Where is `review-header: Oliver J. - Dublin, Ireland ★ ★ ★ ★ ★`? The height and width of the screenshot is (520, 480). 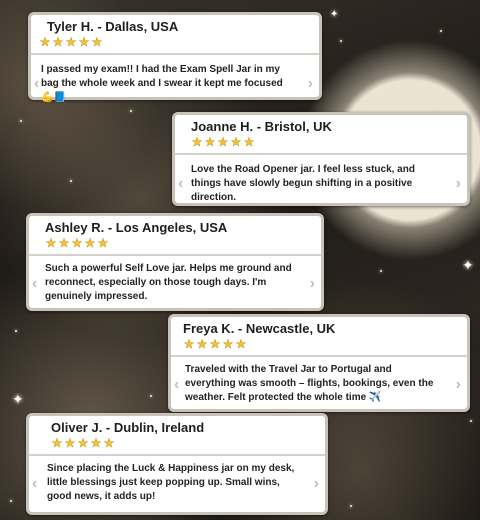 review-header: Oliver J. - Dublin, Ireland ★ ★ ★ ★ ★ is located at coordinates (177, 436).